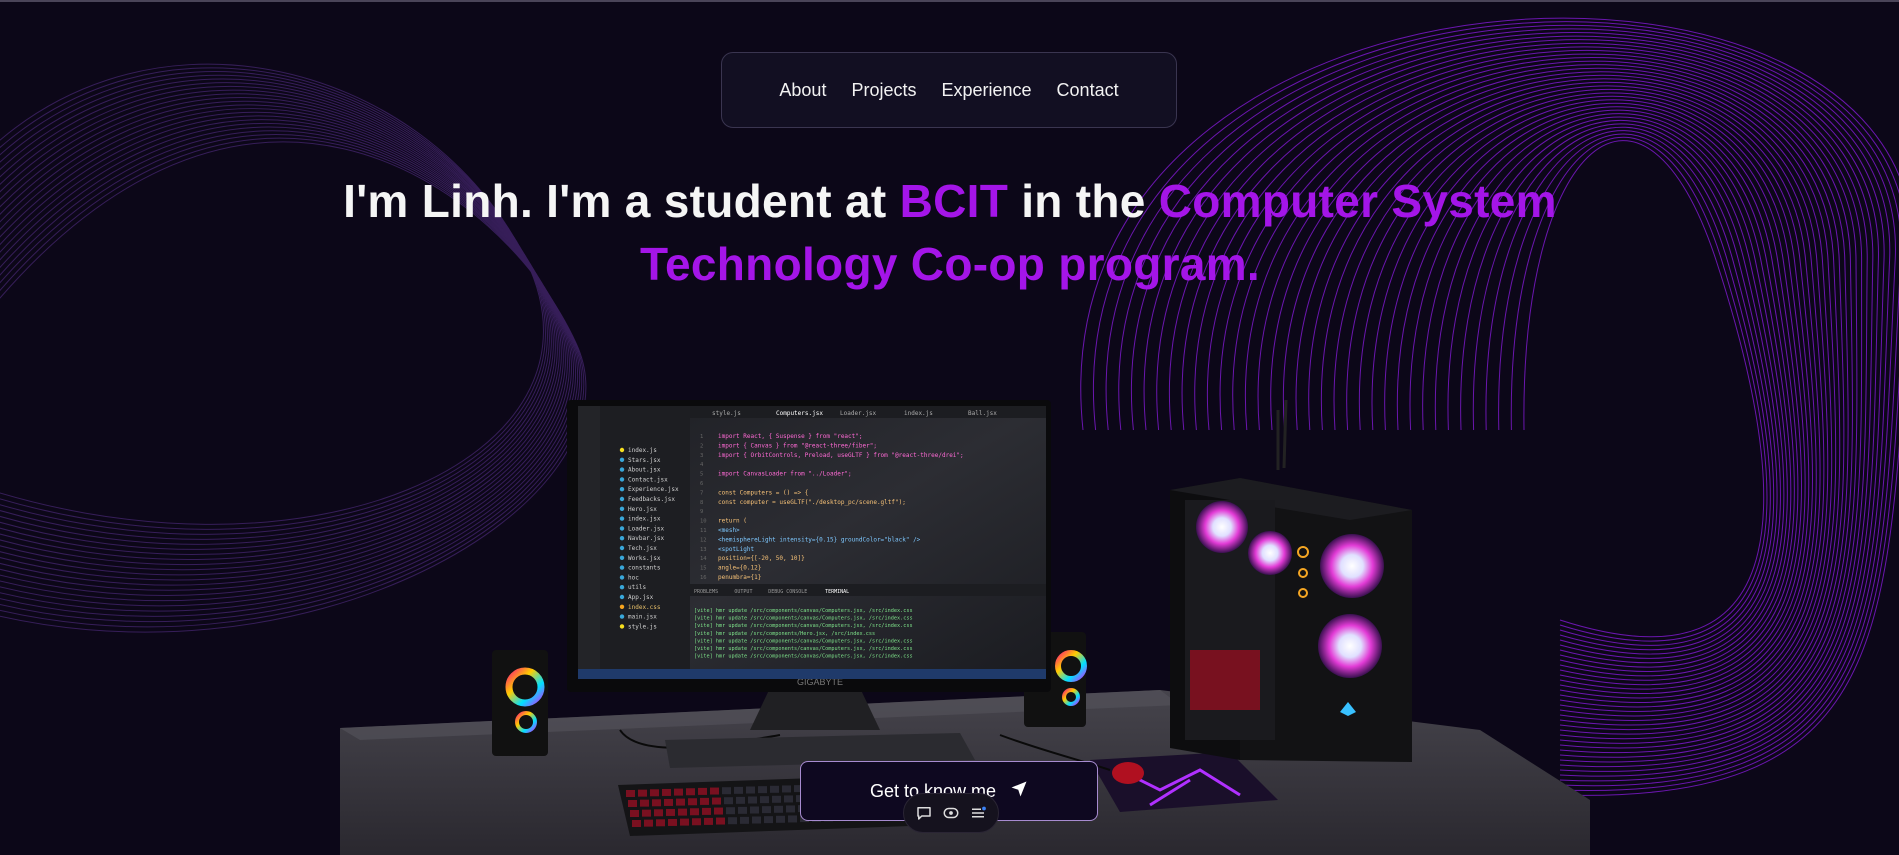 This screenshot has height=855, width=1899. I want to click on line-number: 10, so click(703, 522).